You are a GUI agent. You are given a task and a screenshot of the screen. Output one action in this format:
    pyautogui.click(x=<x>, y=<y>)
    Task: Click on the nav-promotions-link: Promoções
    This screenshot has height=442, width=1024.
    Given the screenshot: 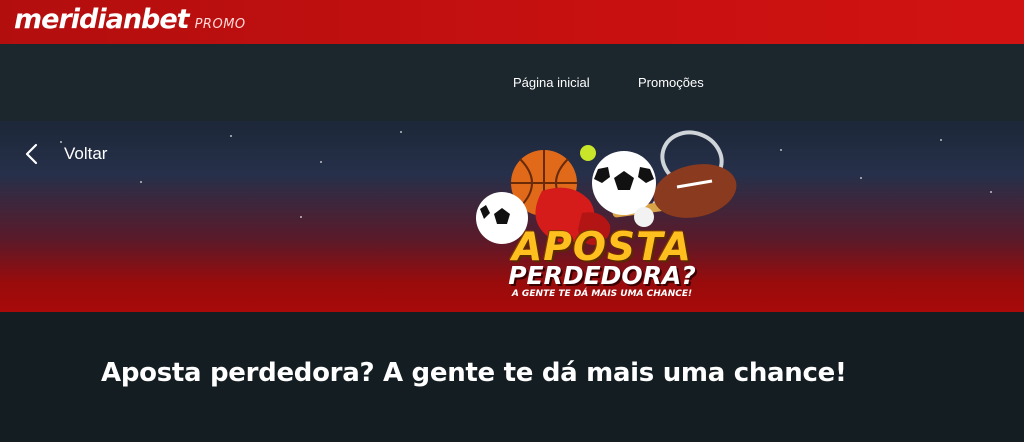 What is the action you would take?
    pyautogui.click(x=671, y=82)
    